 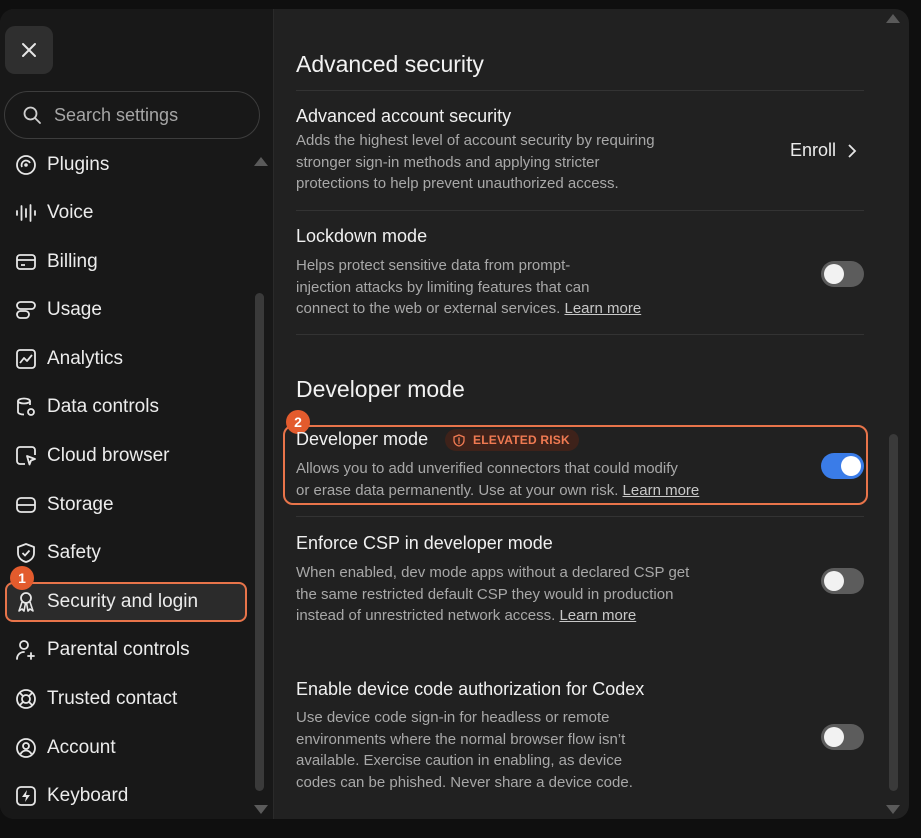 I want to click on sidebar-item-label: Safety, so click(x=74, y=552).